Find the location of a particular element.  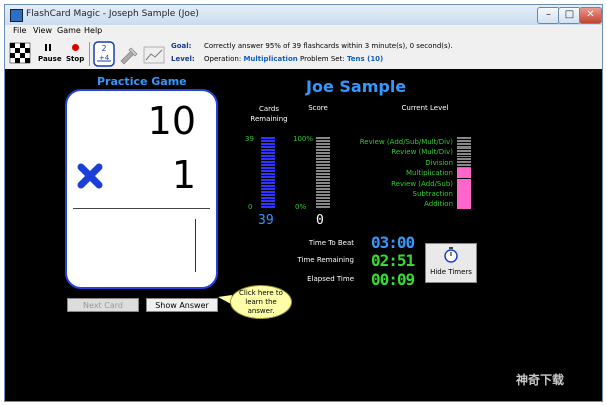

level-item: Review (Add/Sub) is located at coordinates (408, 183).